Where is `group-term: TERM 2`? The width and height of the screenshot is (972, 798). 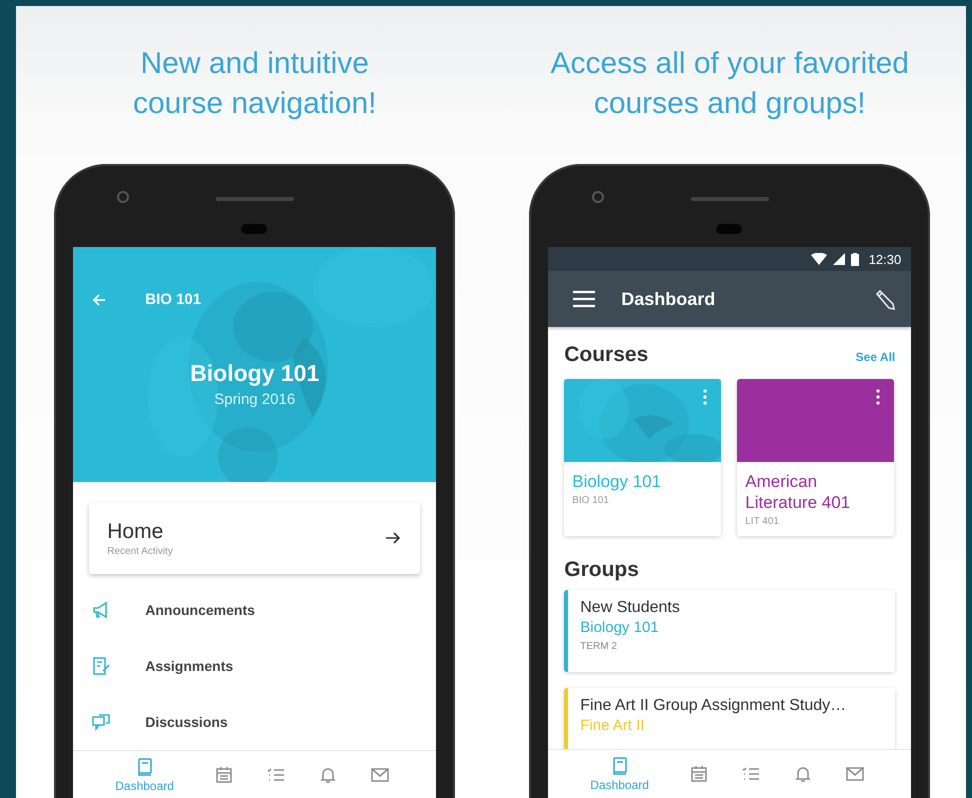 group-term: TERM 2 is located at coordinates (599, 646).